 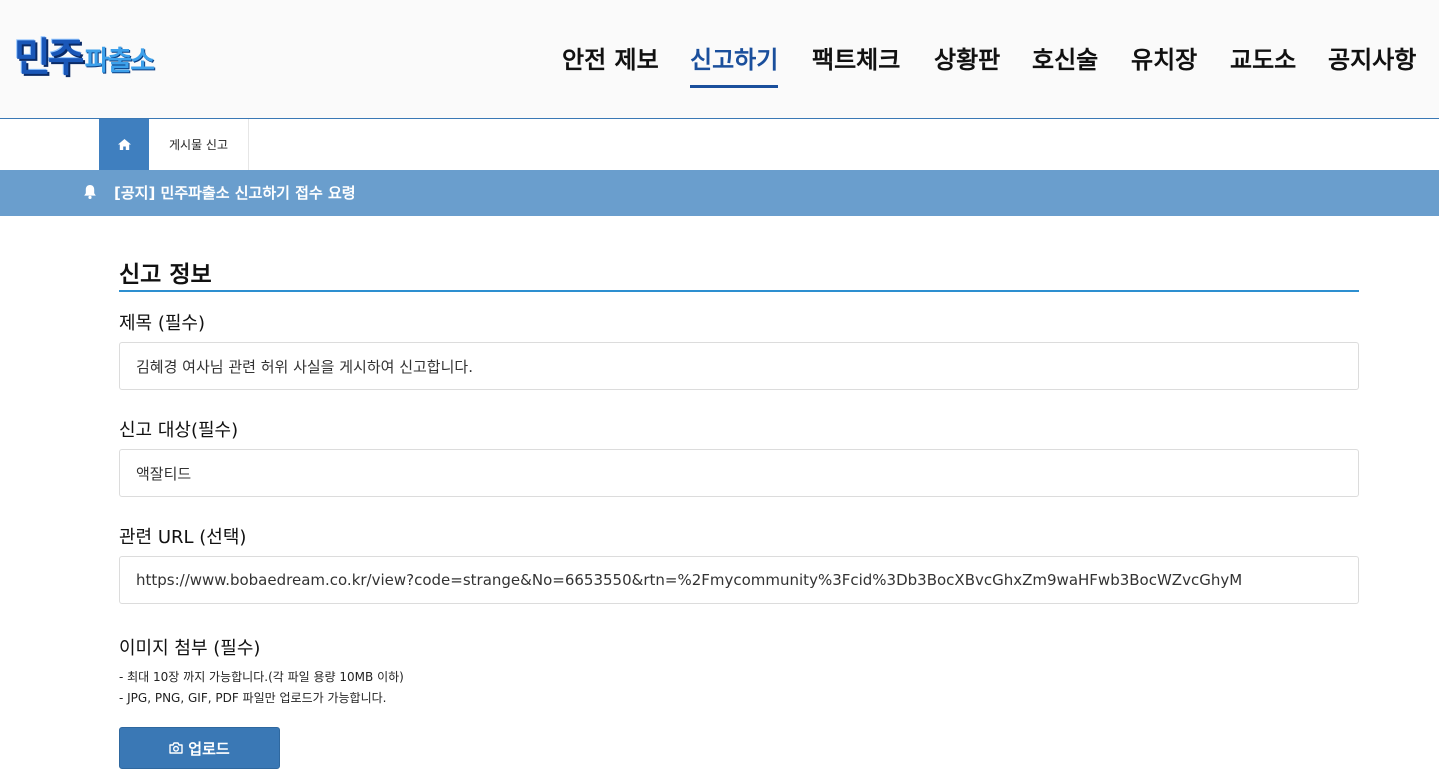 What do you see at coordinates (183, 537) in the screenshot?
I see `url-label: 관련 URL (선택)` at bounding box center [183, 537].